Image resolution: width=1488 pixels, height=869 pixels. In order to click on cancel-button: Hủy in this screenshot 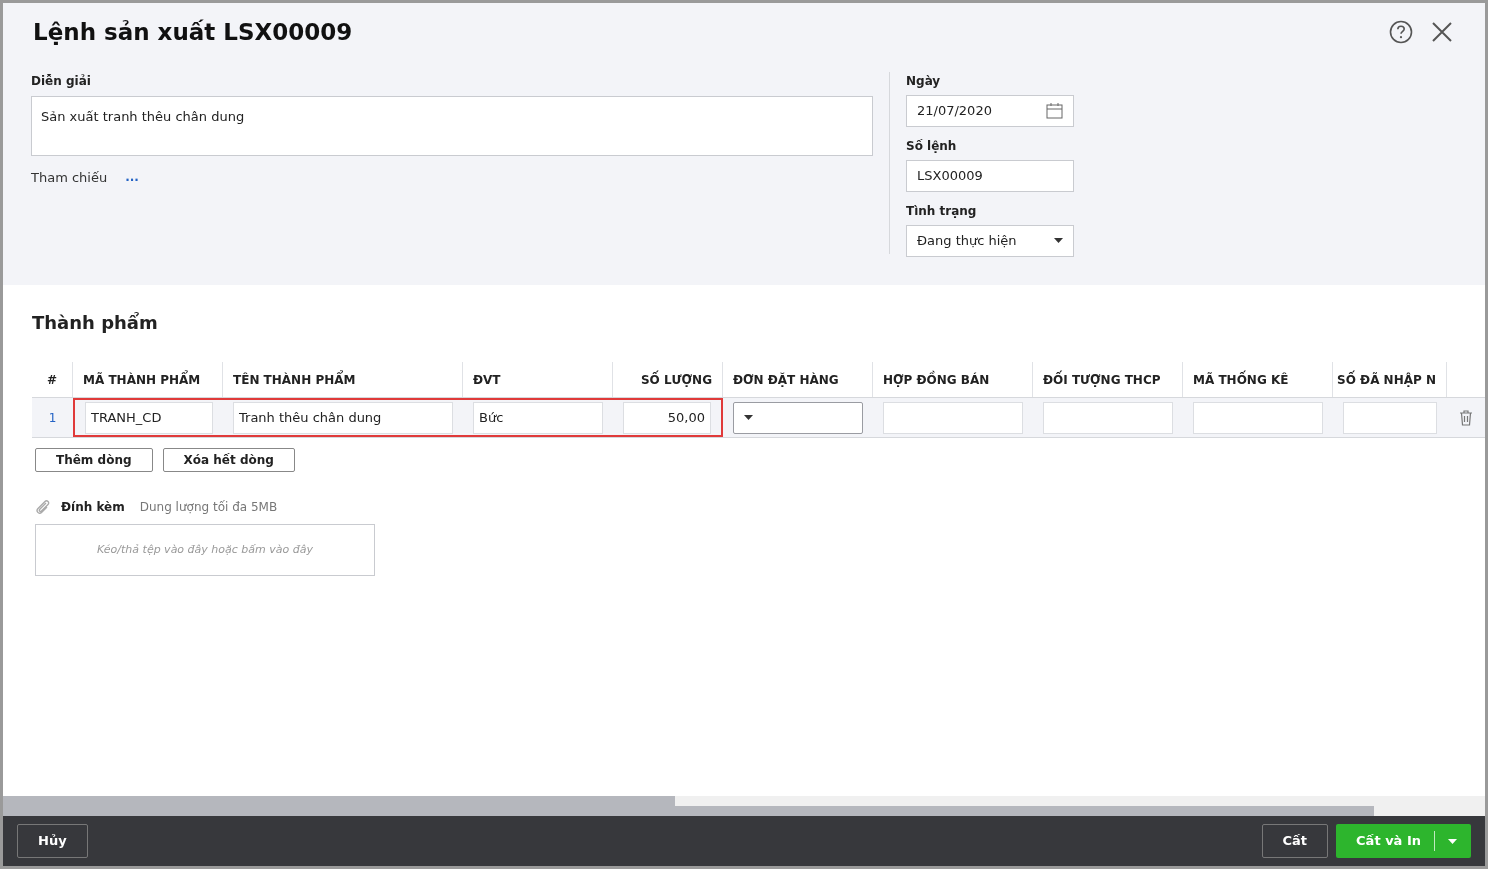, I will do `click(52, 841)`.